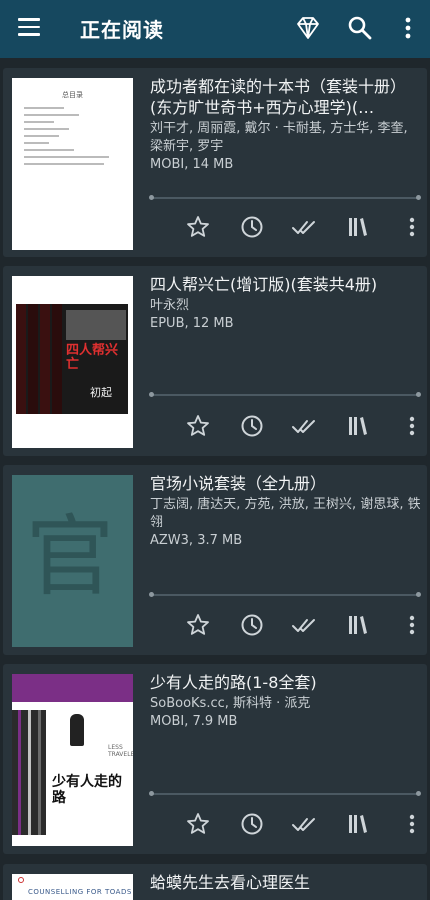 This screenshot has height=900, width=430. What do you see at coordinates (286, 483) in the screenshot?
I see `book-title: 官场小说套装（全九册）` at bounding box center [286, 483].